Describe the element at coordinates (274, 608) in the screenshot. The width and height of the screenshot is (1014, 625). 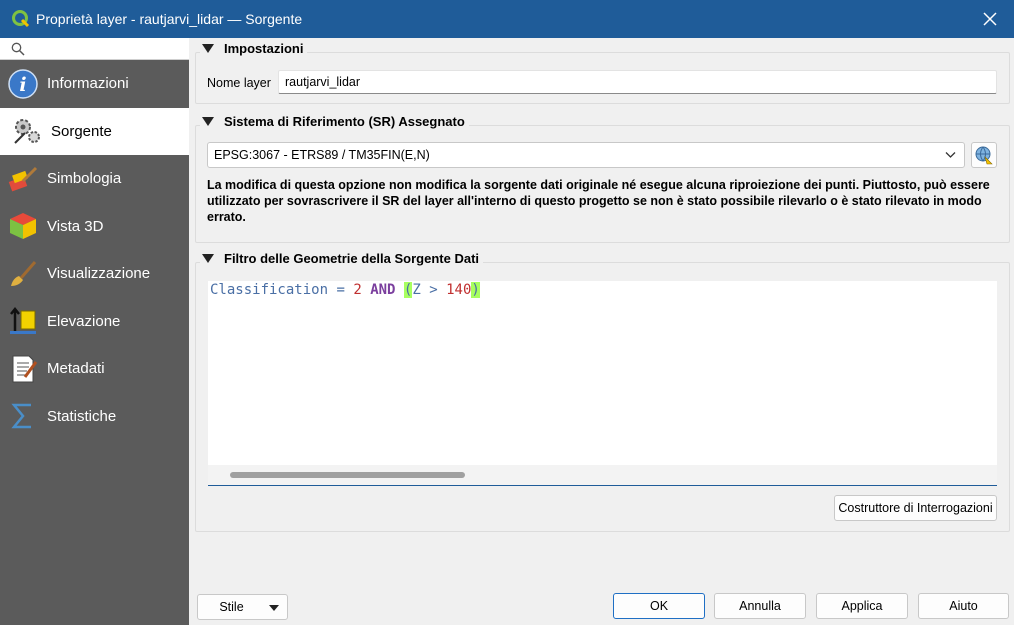
I see `caret-down-icon` at that location.